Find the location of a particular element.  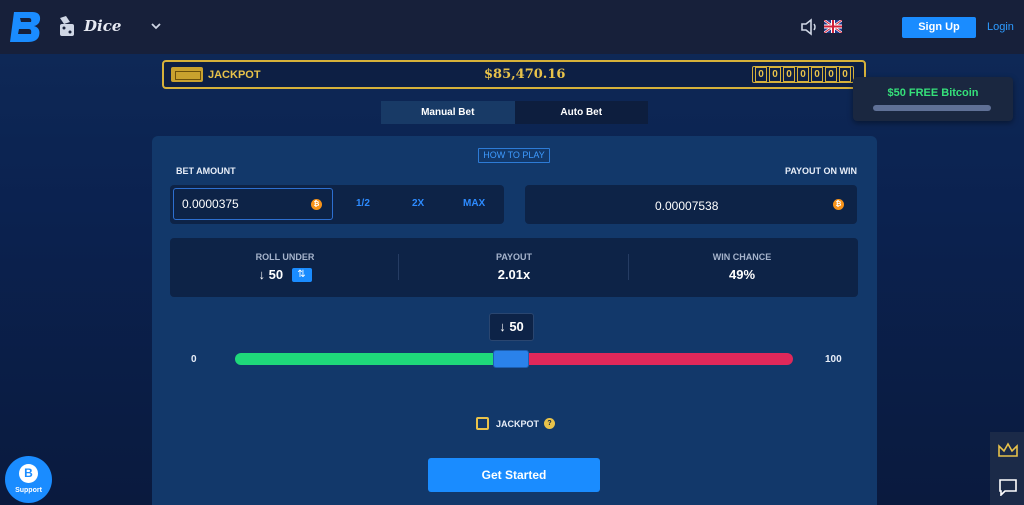

half-bet-button: 1/2 is located at coordinates (363, 203).